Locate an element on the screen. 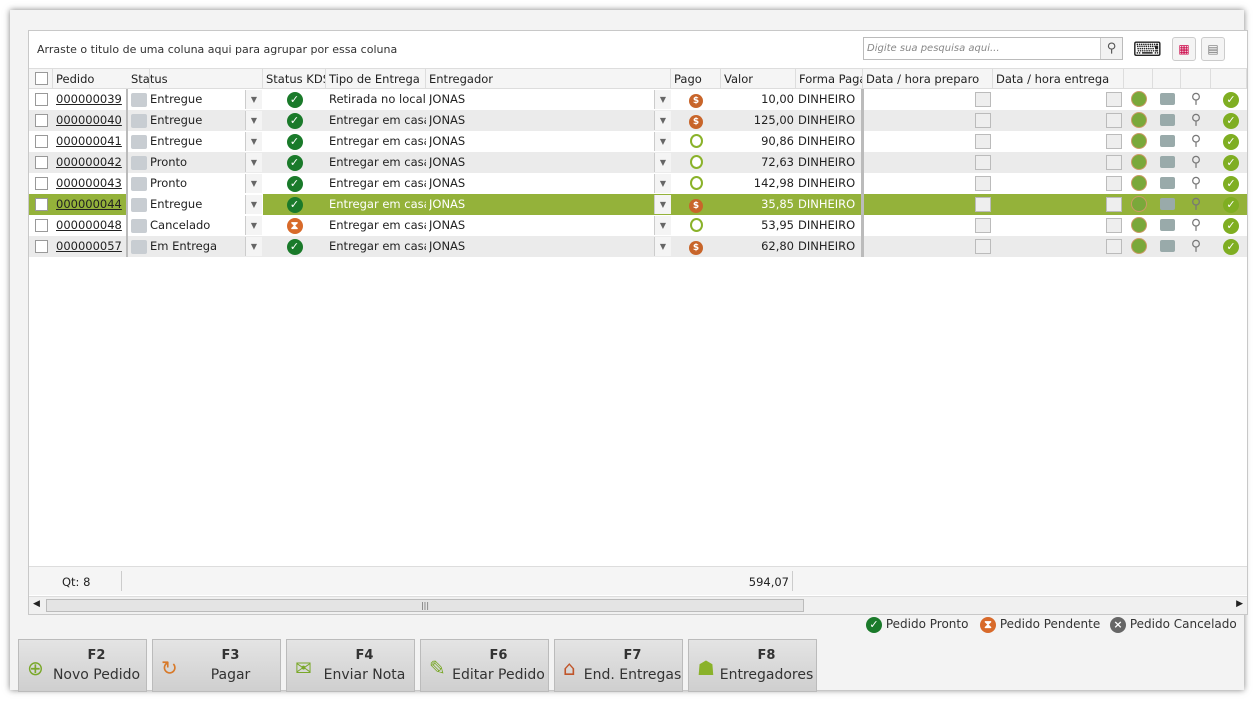 The width and height of the screenshot is (1254, 704). scrollbar-thumb: ||| is located at coordinates (425, 605).